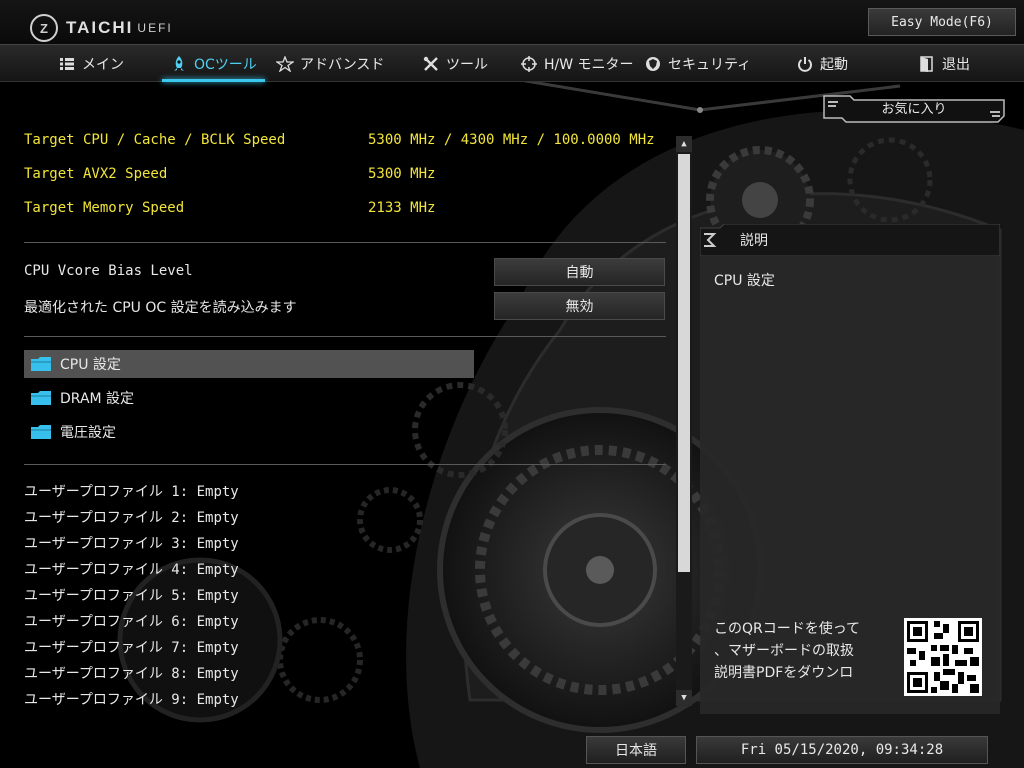 The image size is (1024, 768). Describe the element at coordinates (697, 63) in the screenshot. I see `tab-security: セキュリティ` at that location.